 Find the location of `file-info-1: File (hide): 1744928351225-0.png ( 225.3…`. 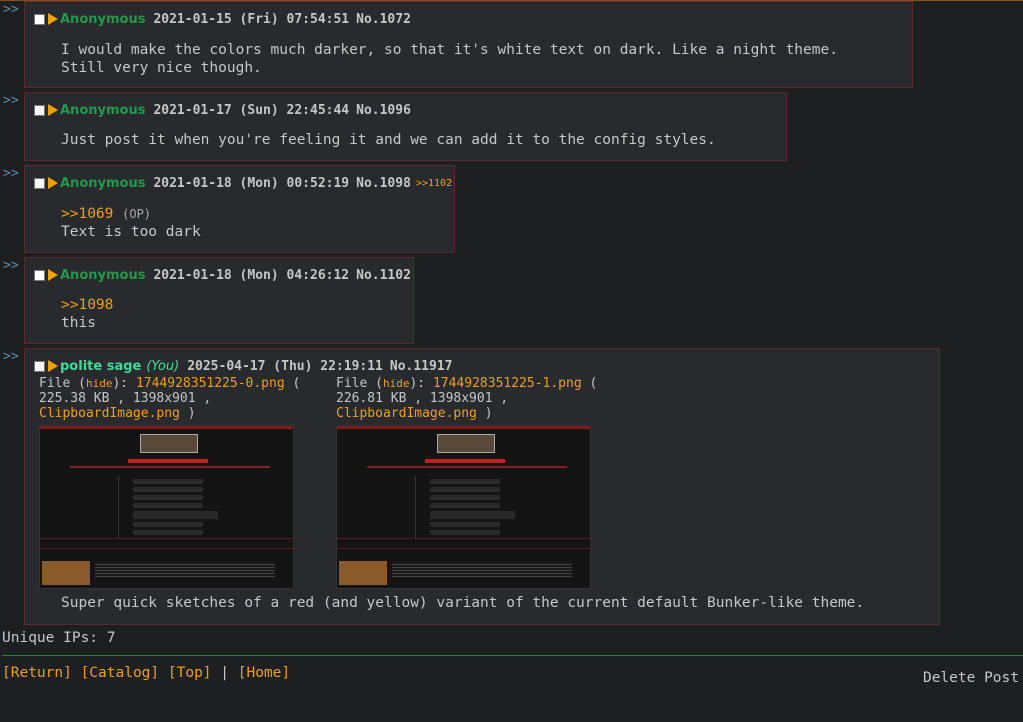

file-info-1: File (hide): 1744928351225-0.png ( 225.3… is located at coordinates (179, 398).